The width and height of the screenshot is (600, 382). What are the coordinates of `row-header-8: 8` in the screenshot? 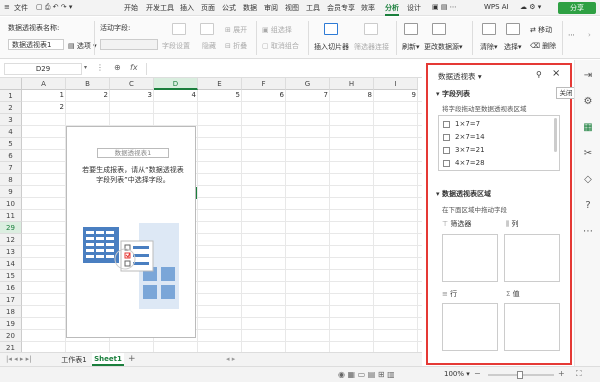 It's located at (11, 180).